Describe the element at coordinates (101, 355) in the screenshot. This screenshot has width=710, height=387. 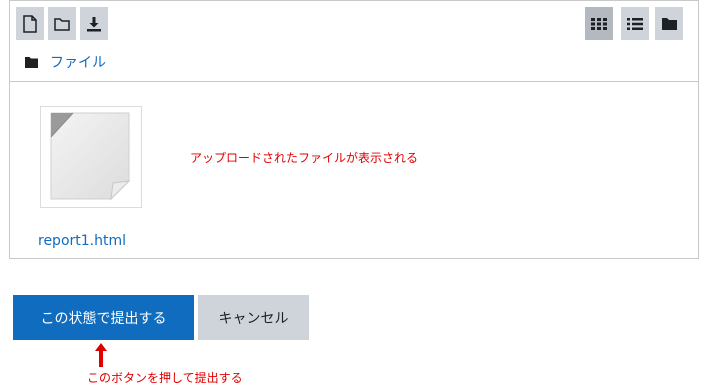
I see `arrow-up-icon` at that location.